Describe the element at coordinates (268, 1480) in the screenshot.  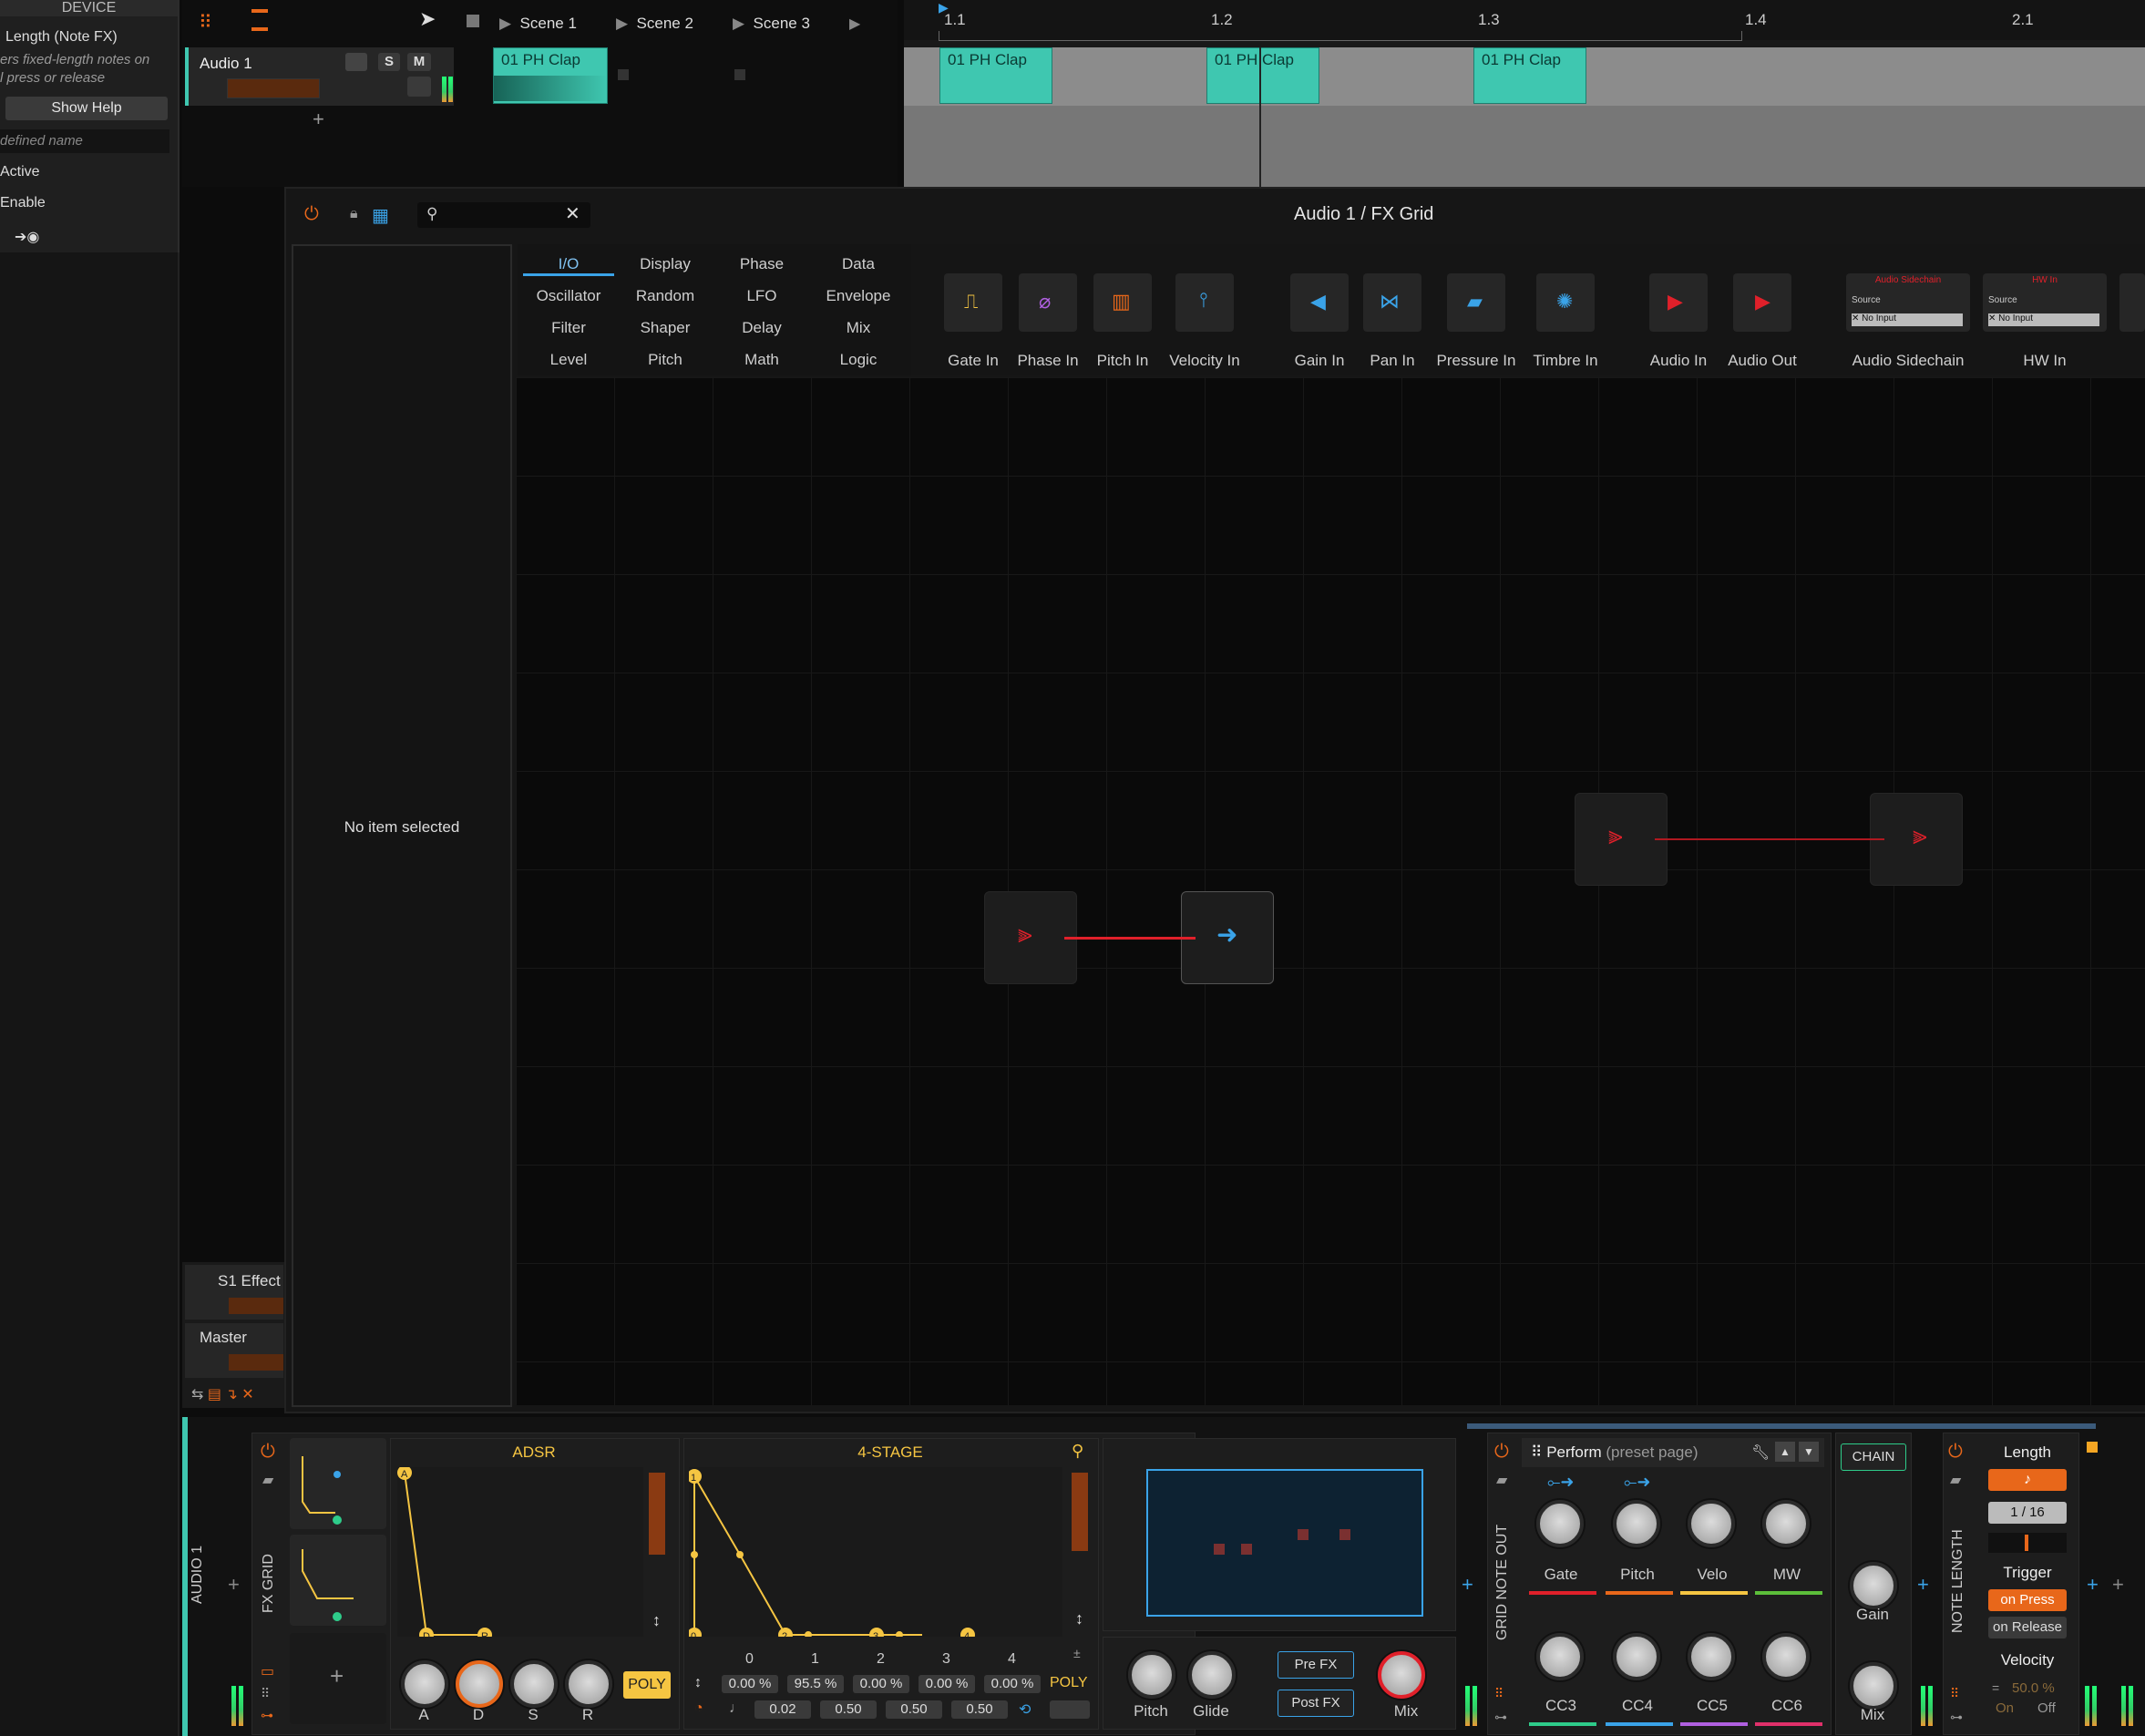
I see `preset-browser-icon: ▰` at that location.